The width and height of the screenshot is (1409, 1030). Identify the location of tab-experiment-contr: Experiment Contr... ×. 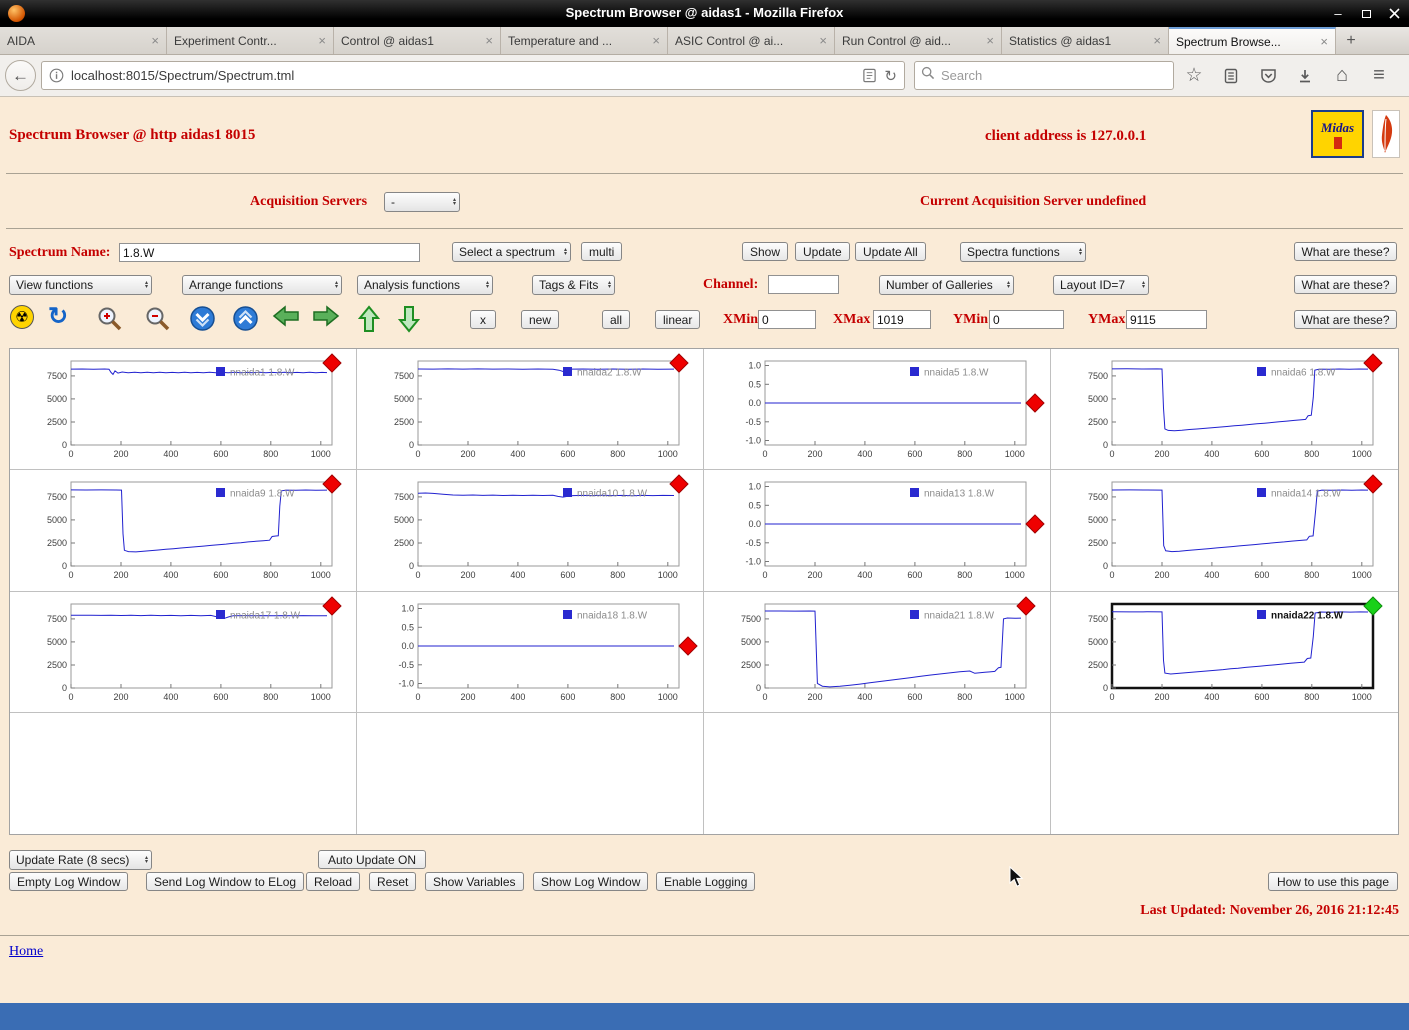
(250, 40).